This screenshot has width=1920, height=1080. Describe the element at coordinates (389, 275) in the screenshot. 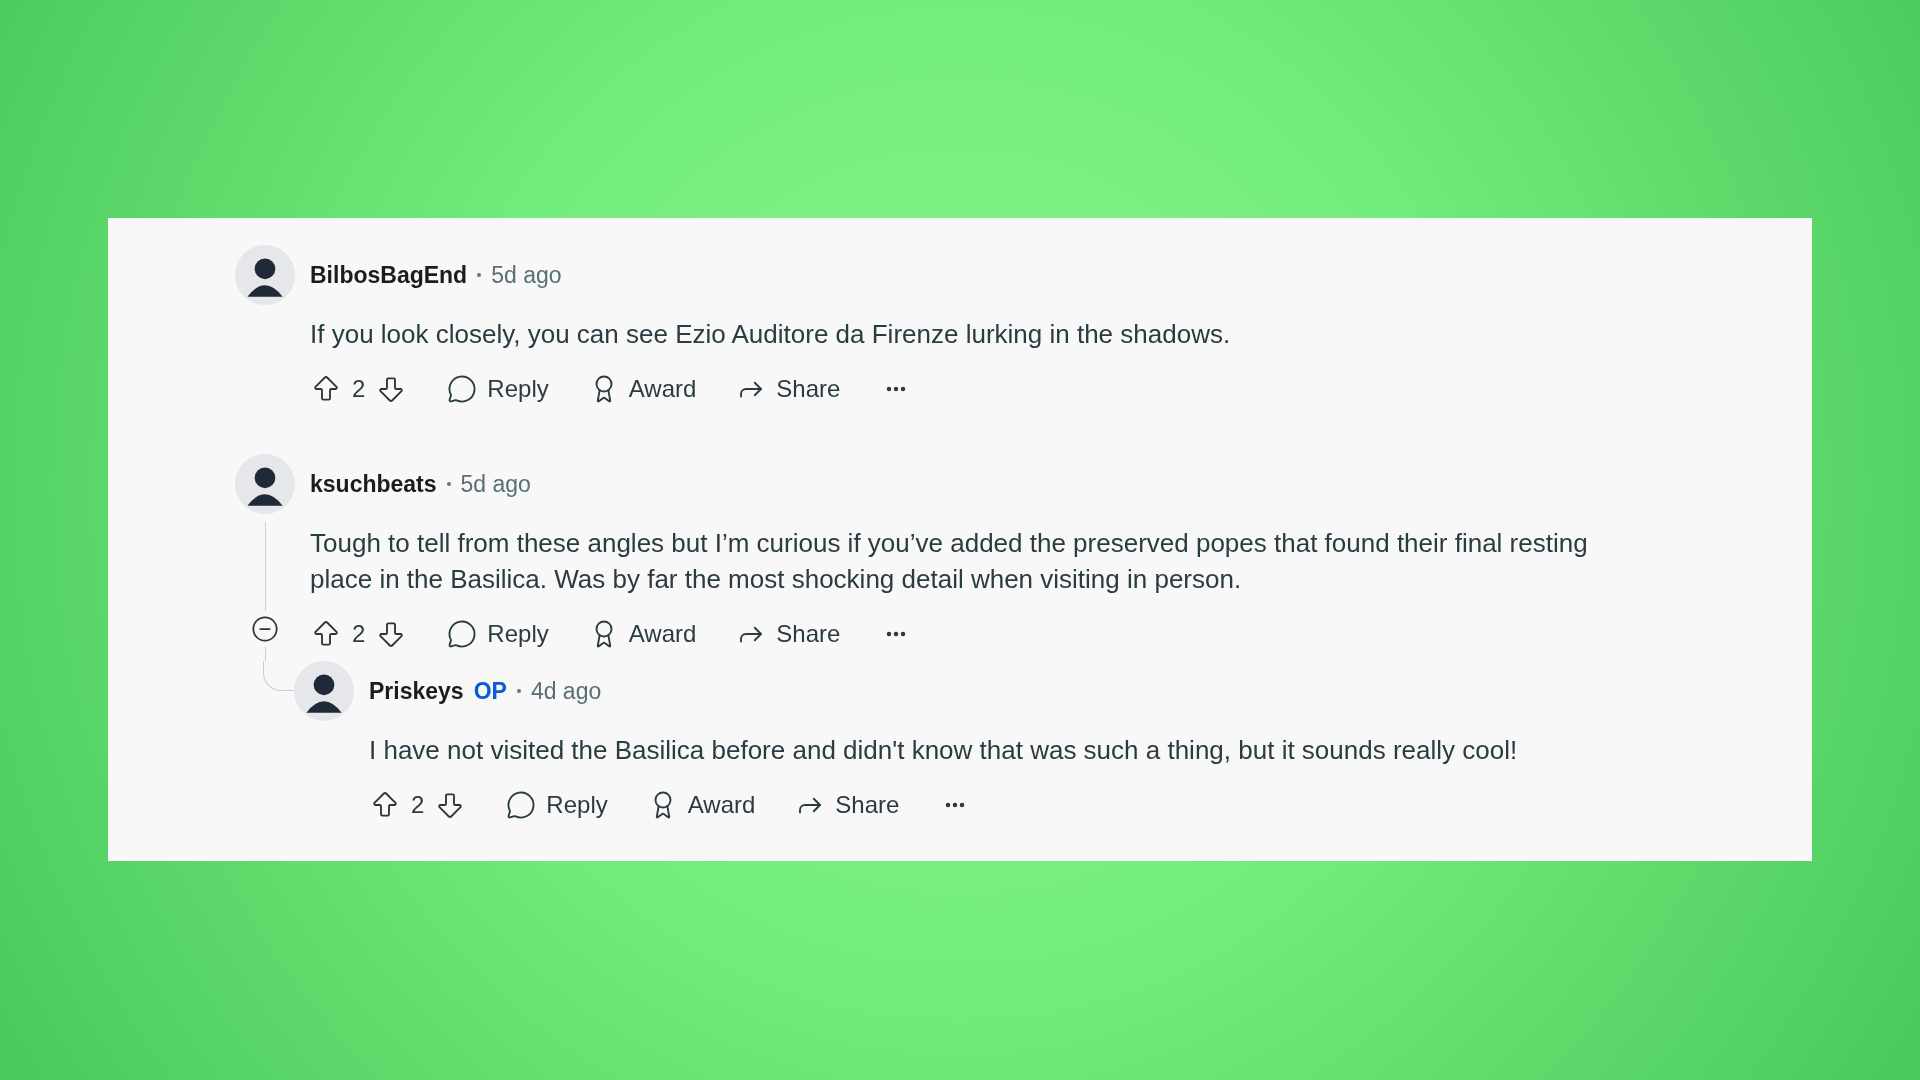

I see `username: BilbosBagEnd` at that location.